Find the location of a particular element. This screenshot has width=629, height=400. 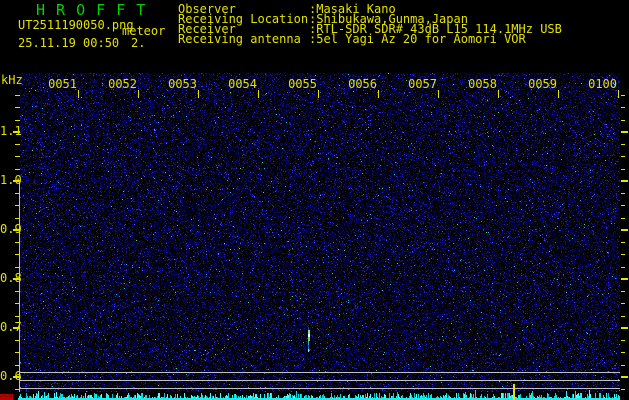

freq-tick-label: 0.7 is located at coordinates (11, 327).